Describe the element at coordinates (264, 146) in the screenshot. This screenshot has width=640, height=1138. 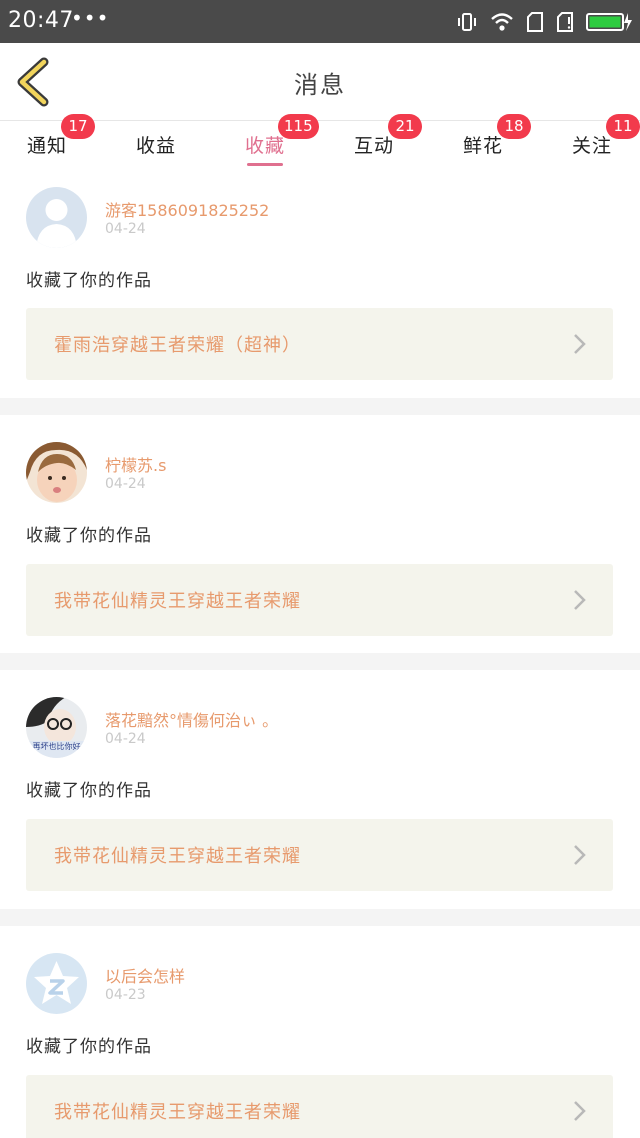
I see `tab-label: 收藏` at that location.